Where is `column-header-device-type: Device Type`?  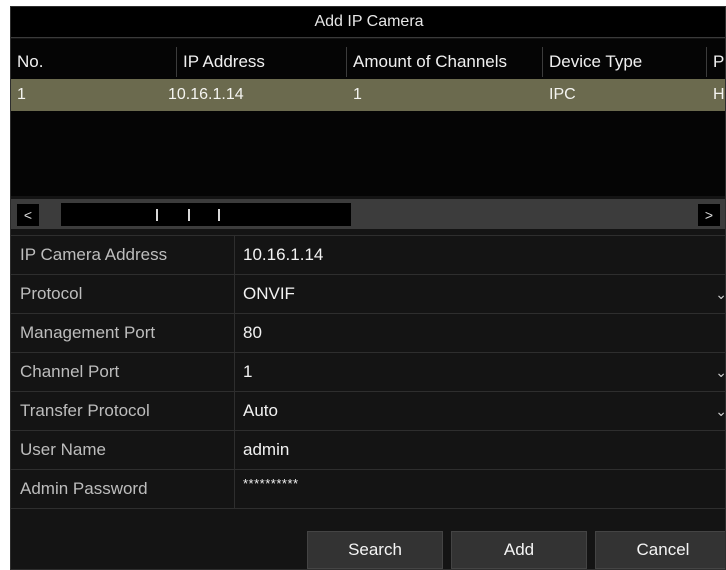 column-header-device-type: Device Type is located at coordinates (625, 62).